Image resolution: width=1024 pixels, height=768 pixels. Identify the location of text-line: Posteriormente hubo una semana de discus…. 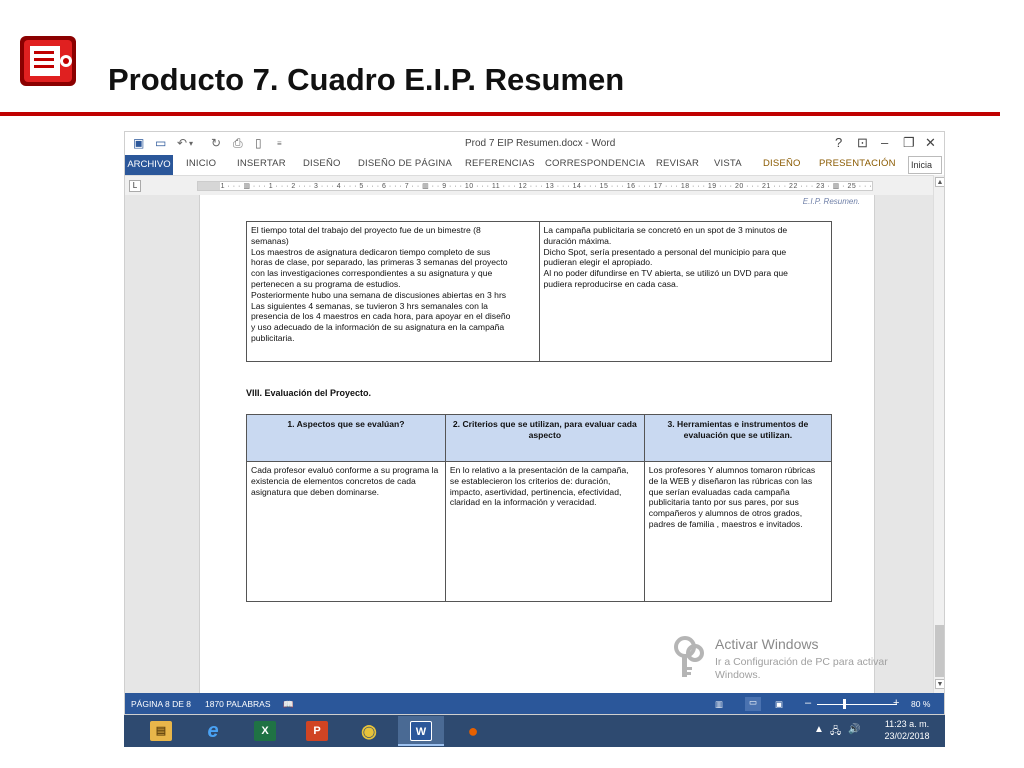
(379, 294).